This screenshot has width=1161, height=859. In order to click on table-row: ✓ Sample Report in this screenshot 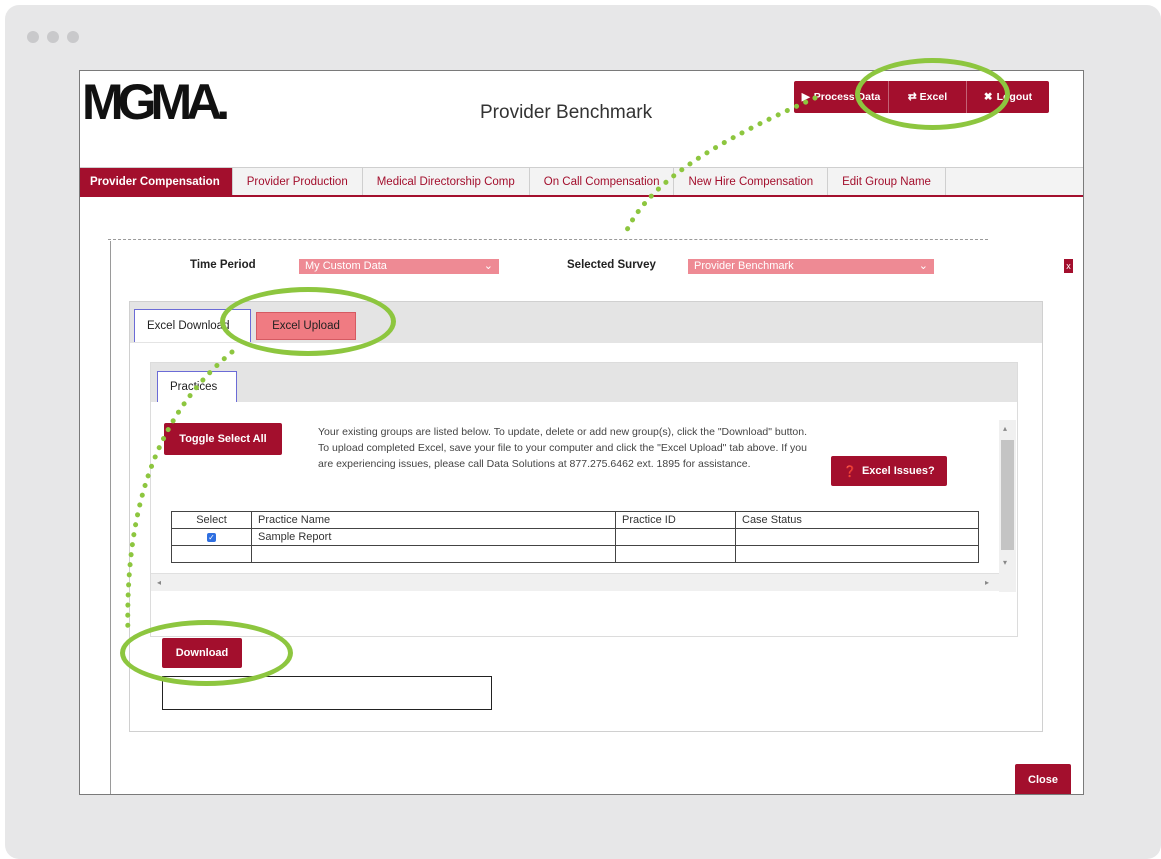, I will do `click(575, 537)`.